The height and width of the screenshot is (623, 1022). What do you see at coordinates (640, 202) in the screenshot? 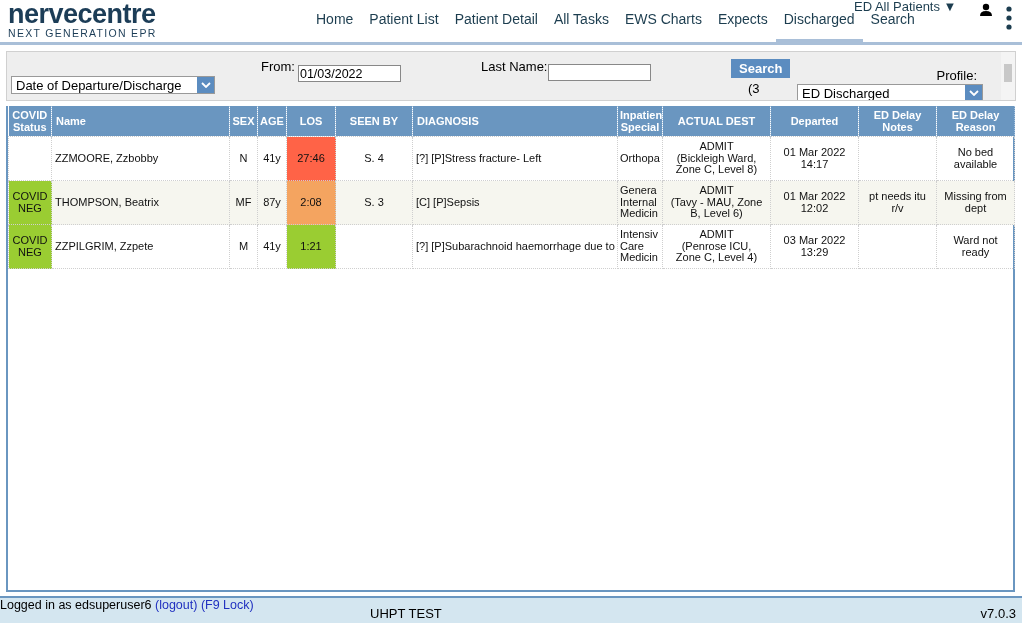
I see `table-cell: Genera Internal Medicin` at bounding box center [640, 202].